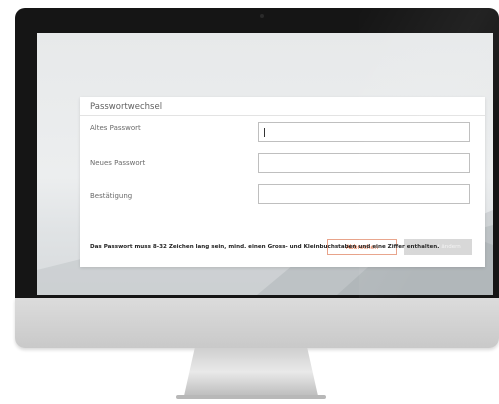  Describe the element at coordinates (126, 107) in the screenshot. I see `card-title: Passwortwechsel` at that location.